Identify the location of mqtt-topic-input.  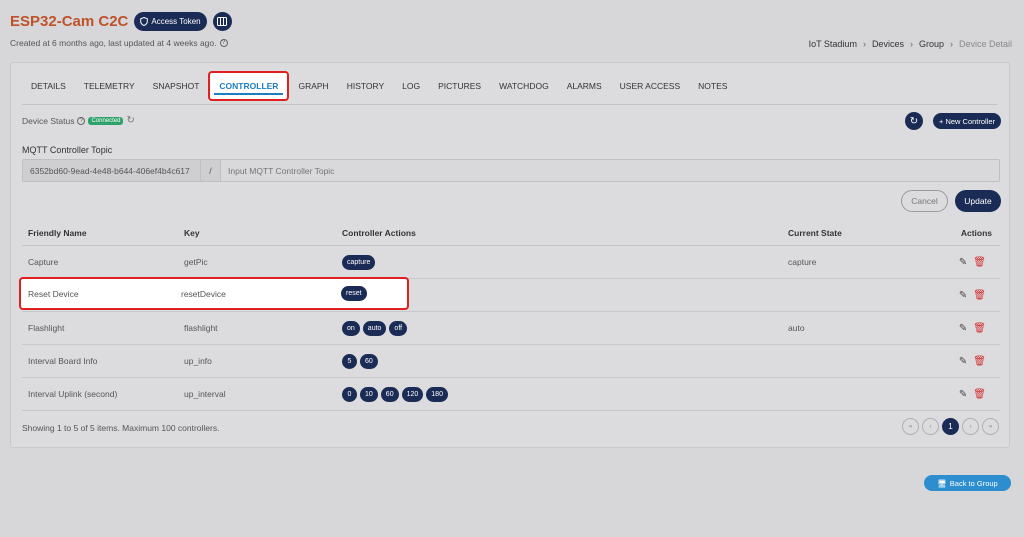
(610, 170).